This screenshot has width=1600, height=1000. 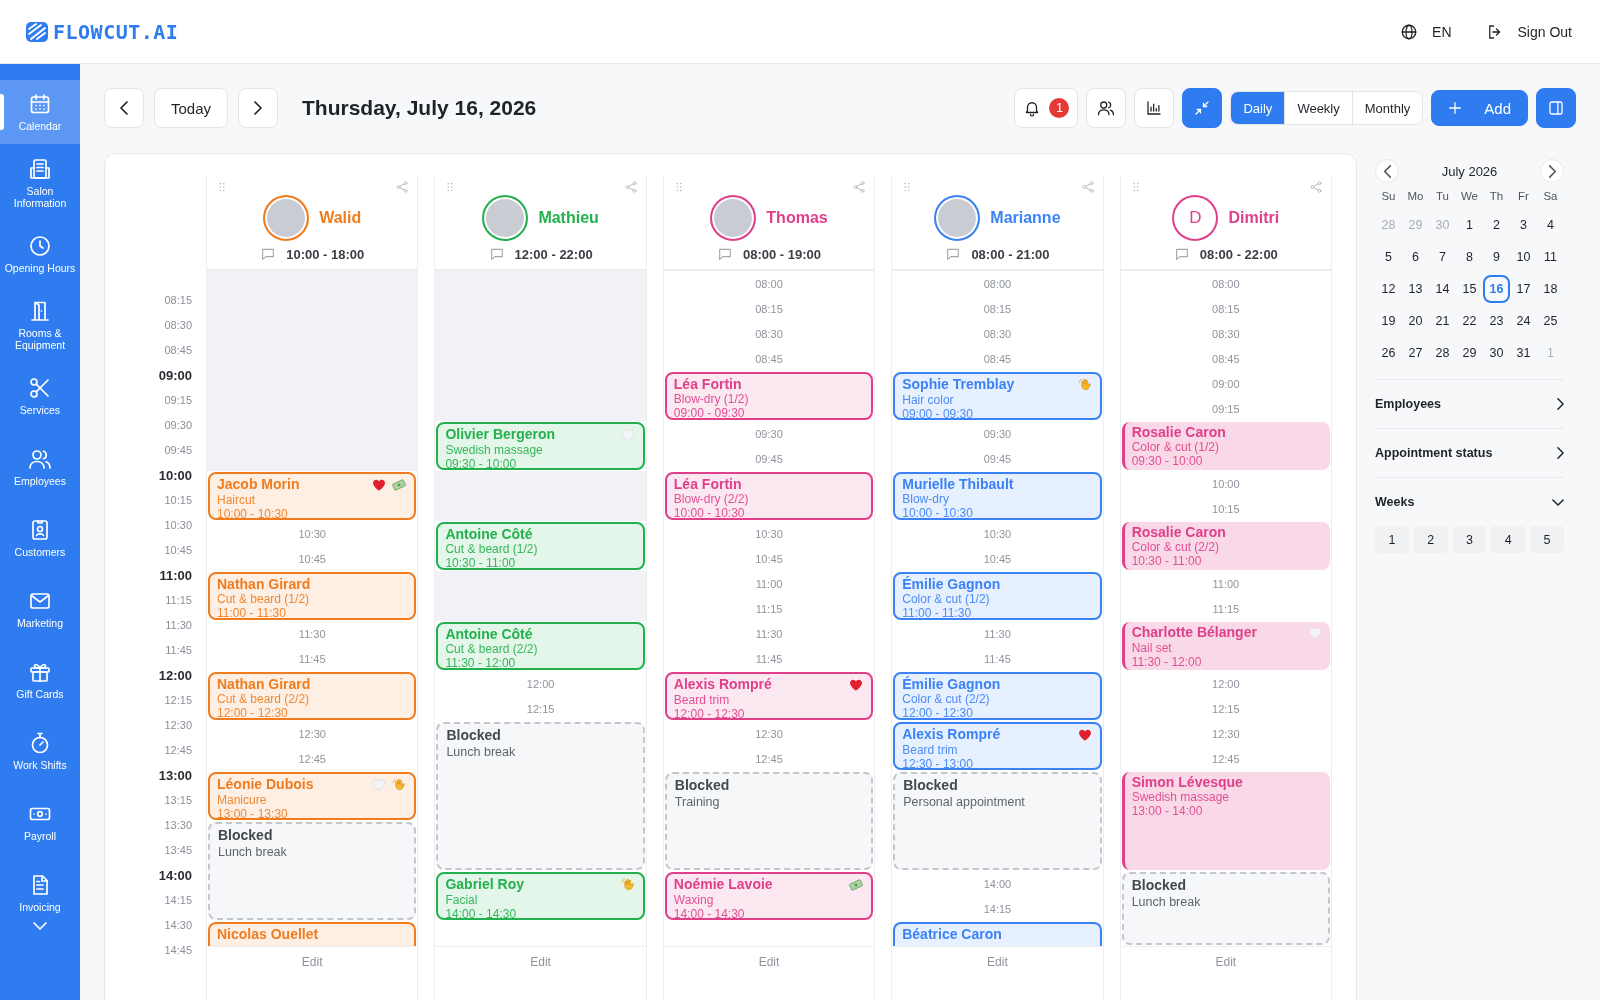 I want to click on appointment-card: Alexis Rompré Beard trim 12:00 - 12:30, so click(x=769, y=696).